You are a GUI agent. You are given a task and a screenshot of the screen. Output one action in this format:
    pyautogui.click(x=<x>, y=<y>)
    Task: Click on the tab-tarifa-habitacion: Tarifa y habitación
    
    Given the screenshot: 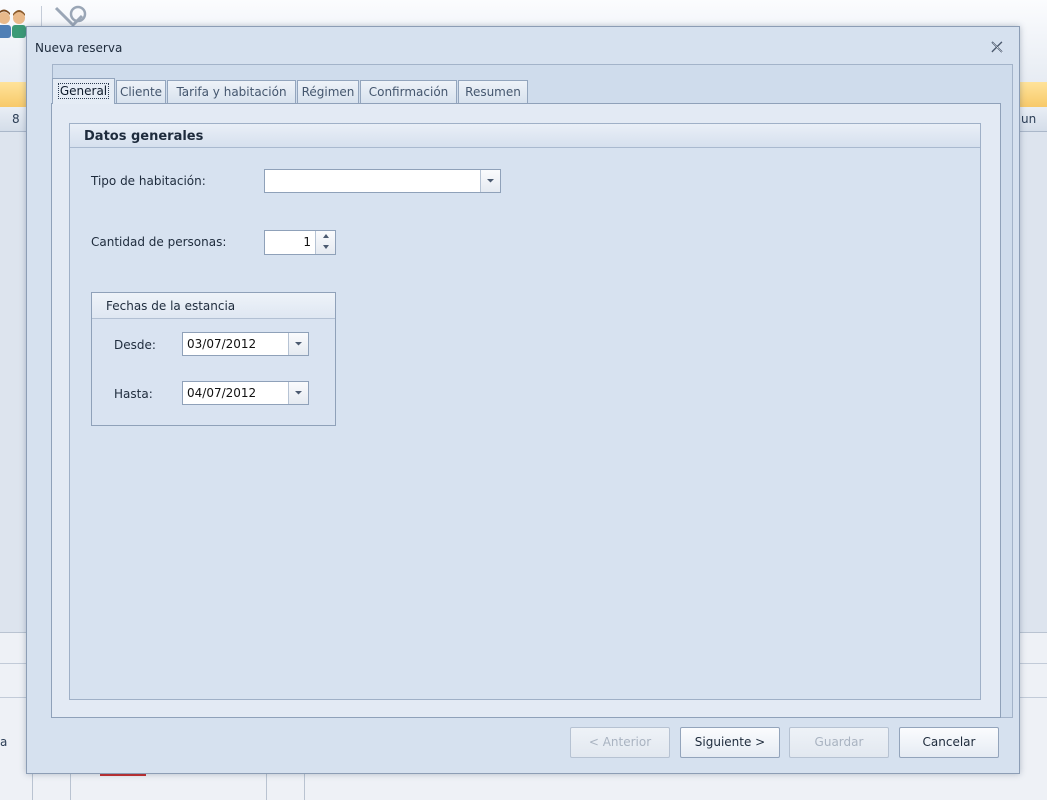 What is the action you would take?
    pyautogui.click(x=231, y=91)
    